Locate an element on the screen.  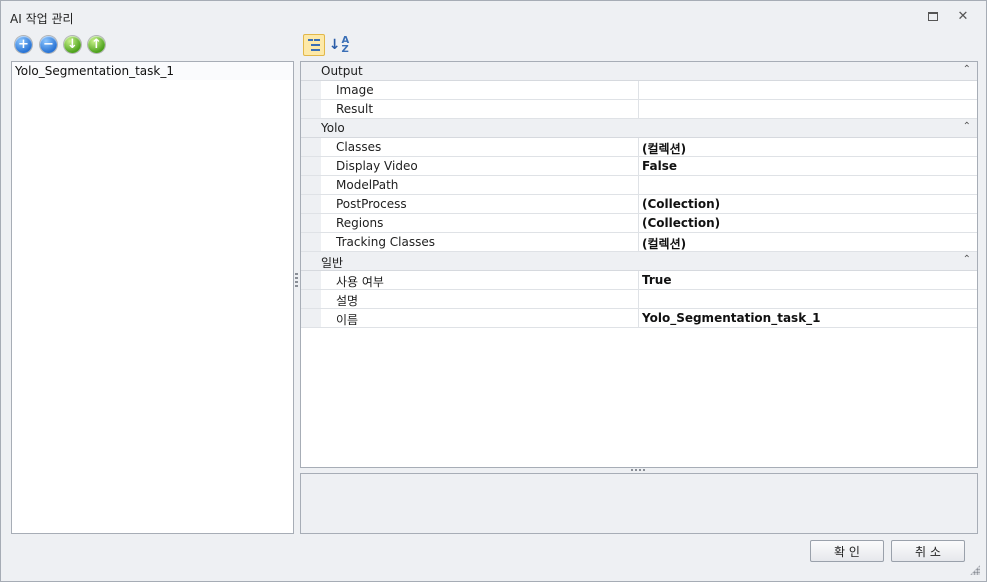
description-panel is located at coordinates (639, 503).